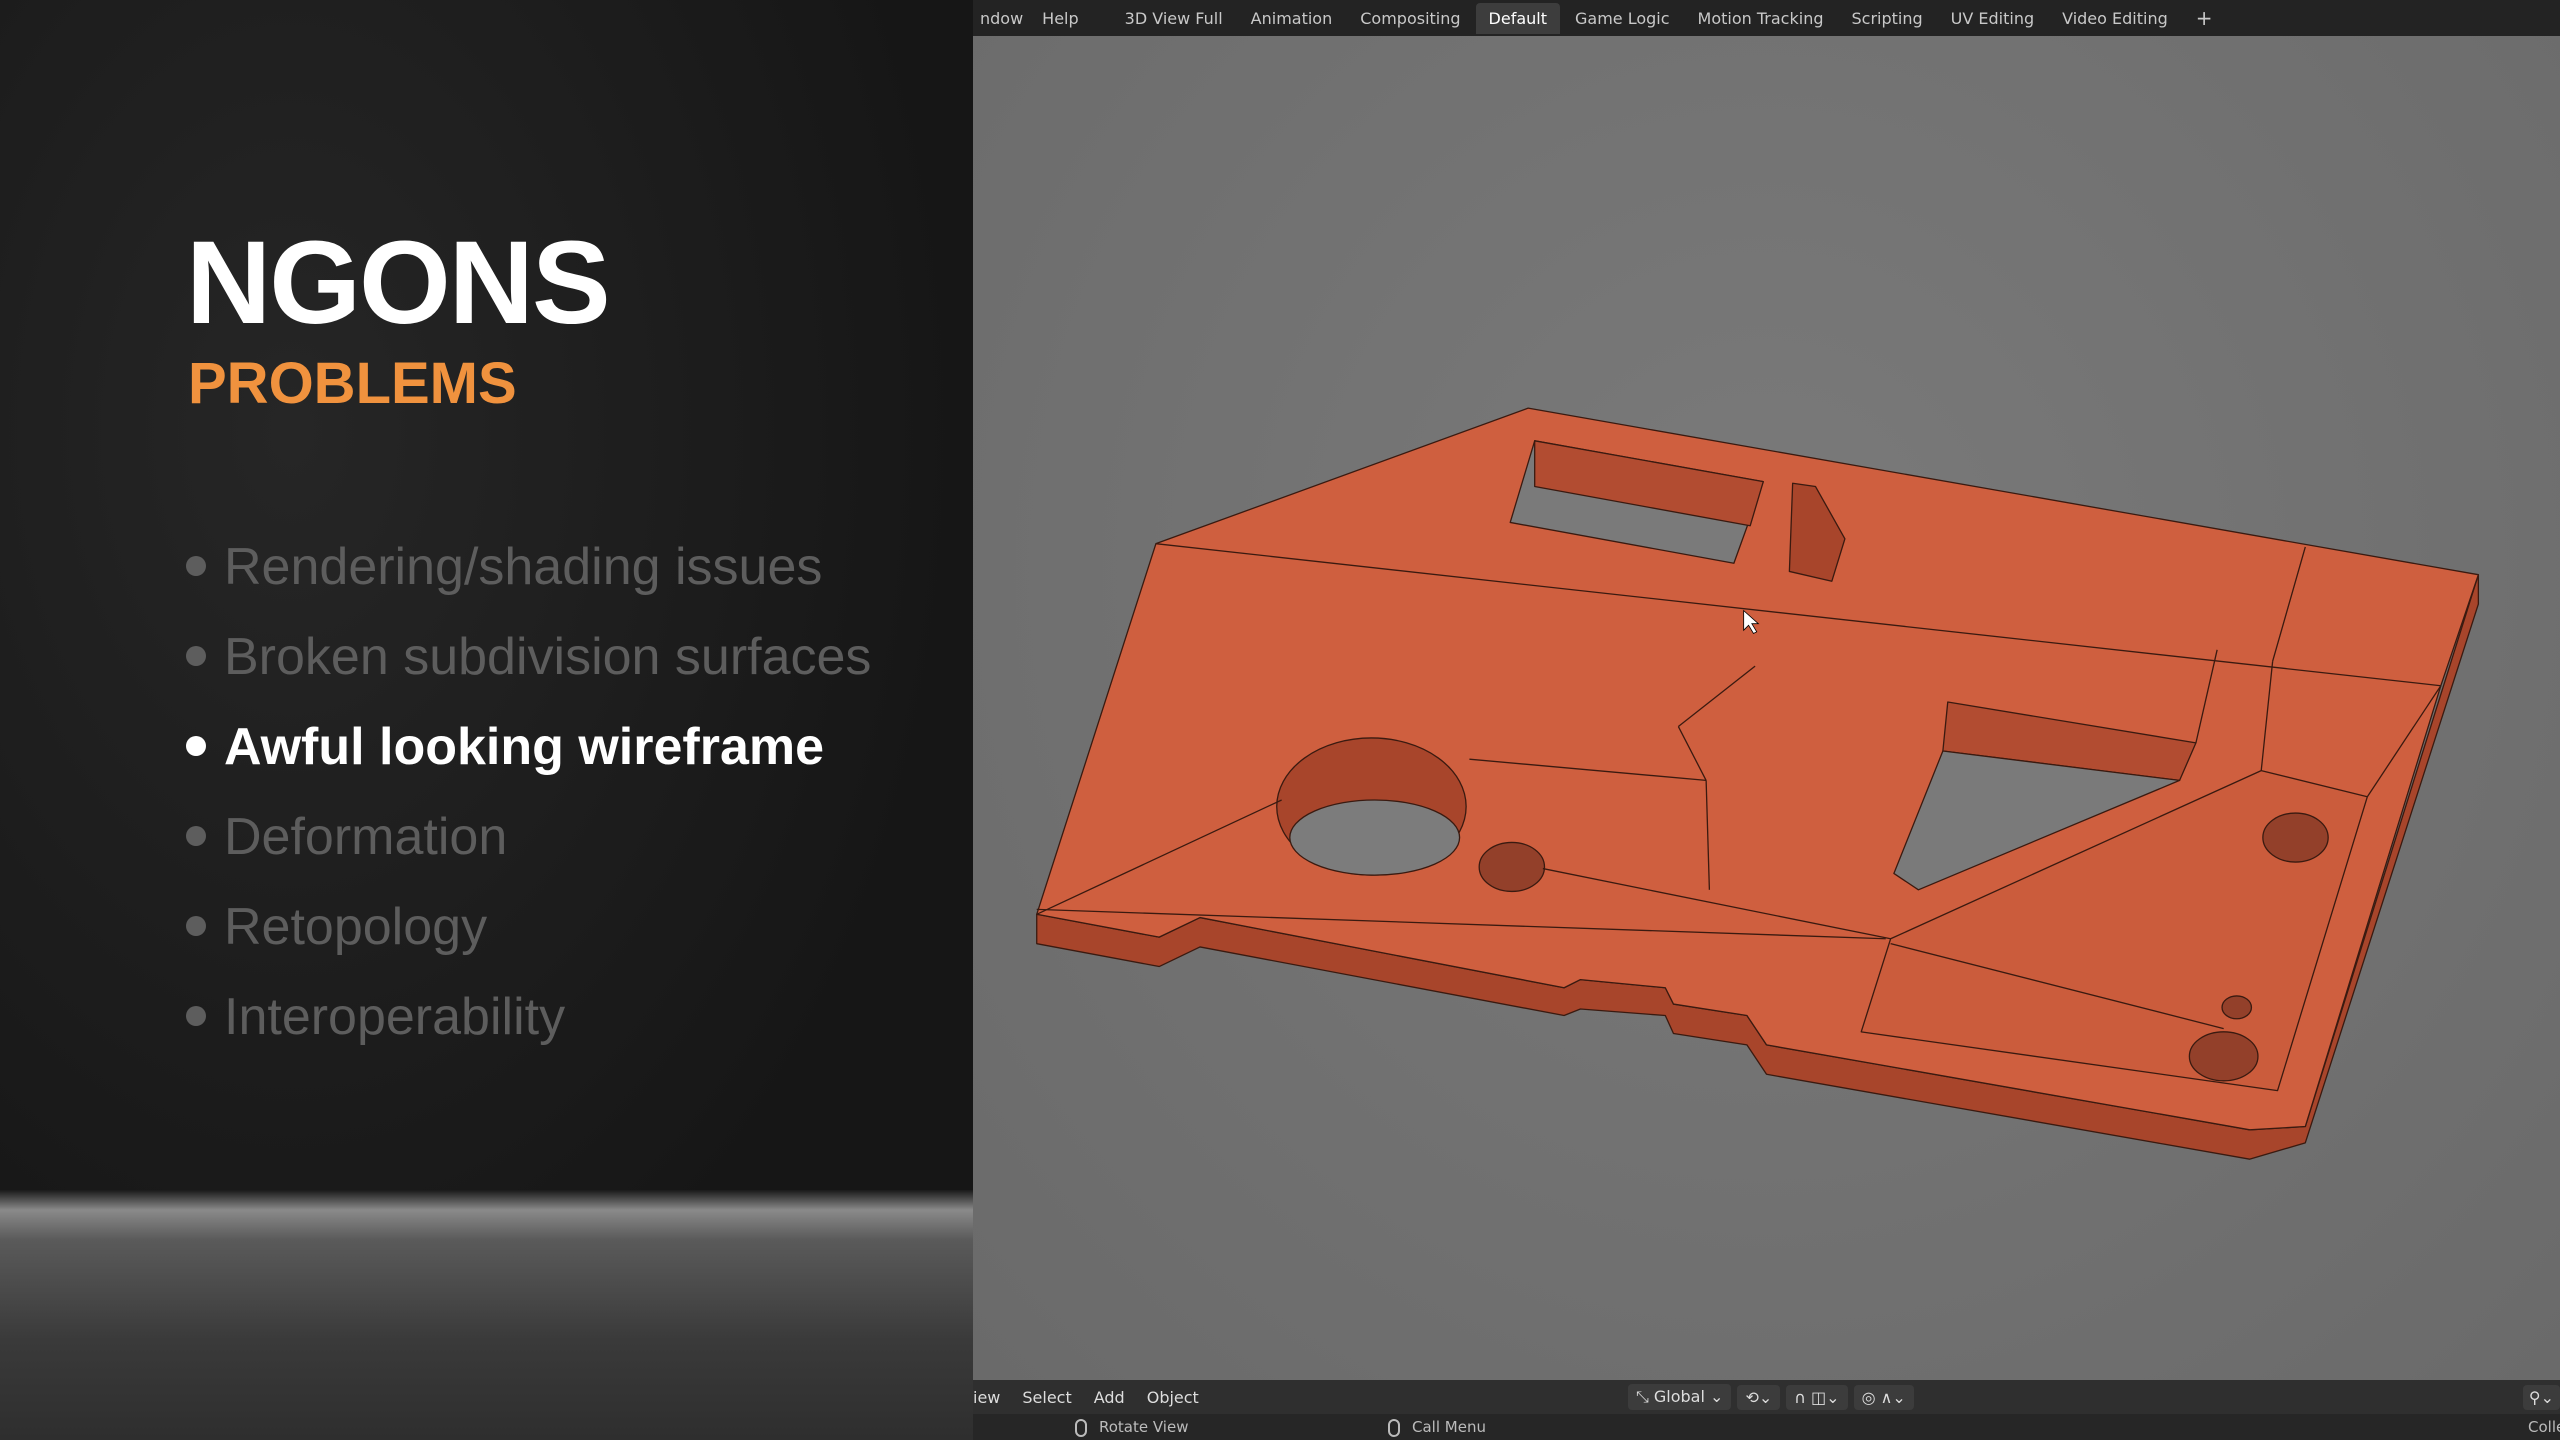 The image size is (2560, 1440). What do you see at coordinates (528, 1025) in the screenshot?
I see `bullet-item: Interoperability` at bounding box center [528, 1025].